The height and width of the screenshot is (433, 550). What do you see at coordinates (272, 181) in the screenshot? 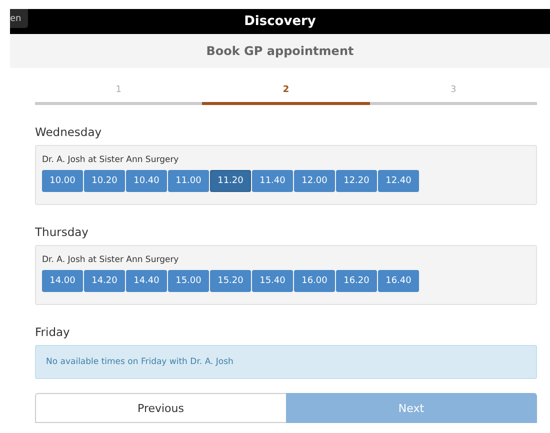
I see `time-slot-button: 11.40` at bounding box center [272, 181].